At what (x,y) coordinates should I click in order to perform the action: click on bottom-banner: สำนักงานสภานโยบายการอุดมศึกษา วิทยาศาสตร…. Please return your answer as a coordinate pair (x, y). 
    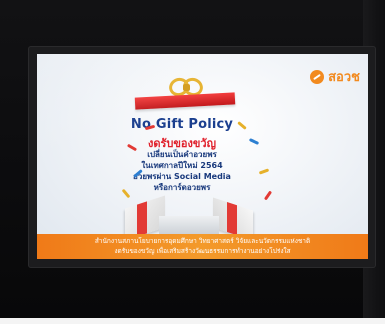
    Looking at the image, I should click on (202, 246).